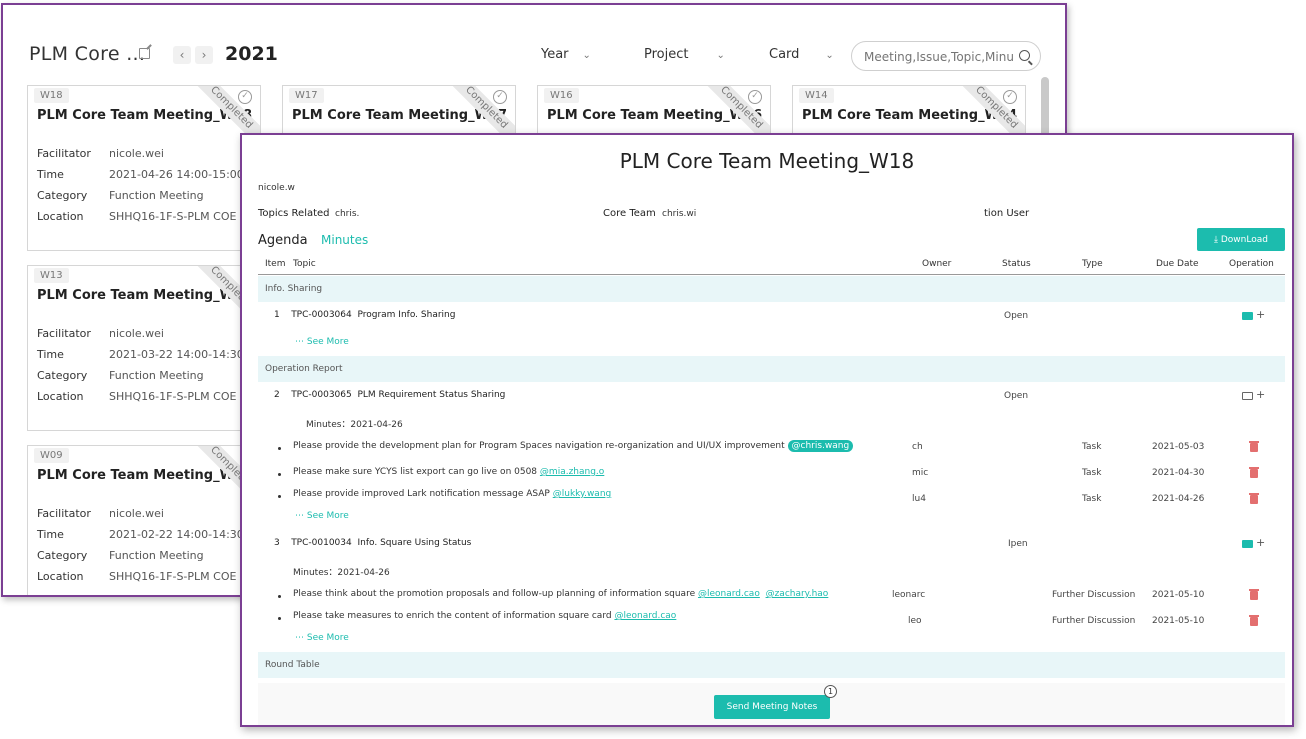 The width and height of the screenshot is (1306, 739). Describe the element at coordinates (801, 54) in the screenshot. I see `card-filter: Card ⌄` at that location.